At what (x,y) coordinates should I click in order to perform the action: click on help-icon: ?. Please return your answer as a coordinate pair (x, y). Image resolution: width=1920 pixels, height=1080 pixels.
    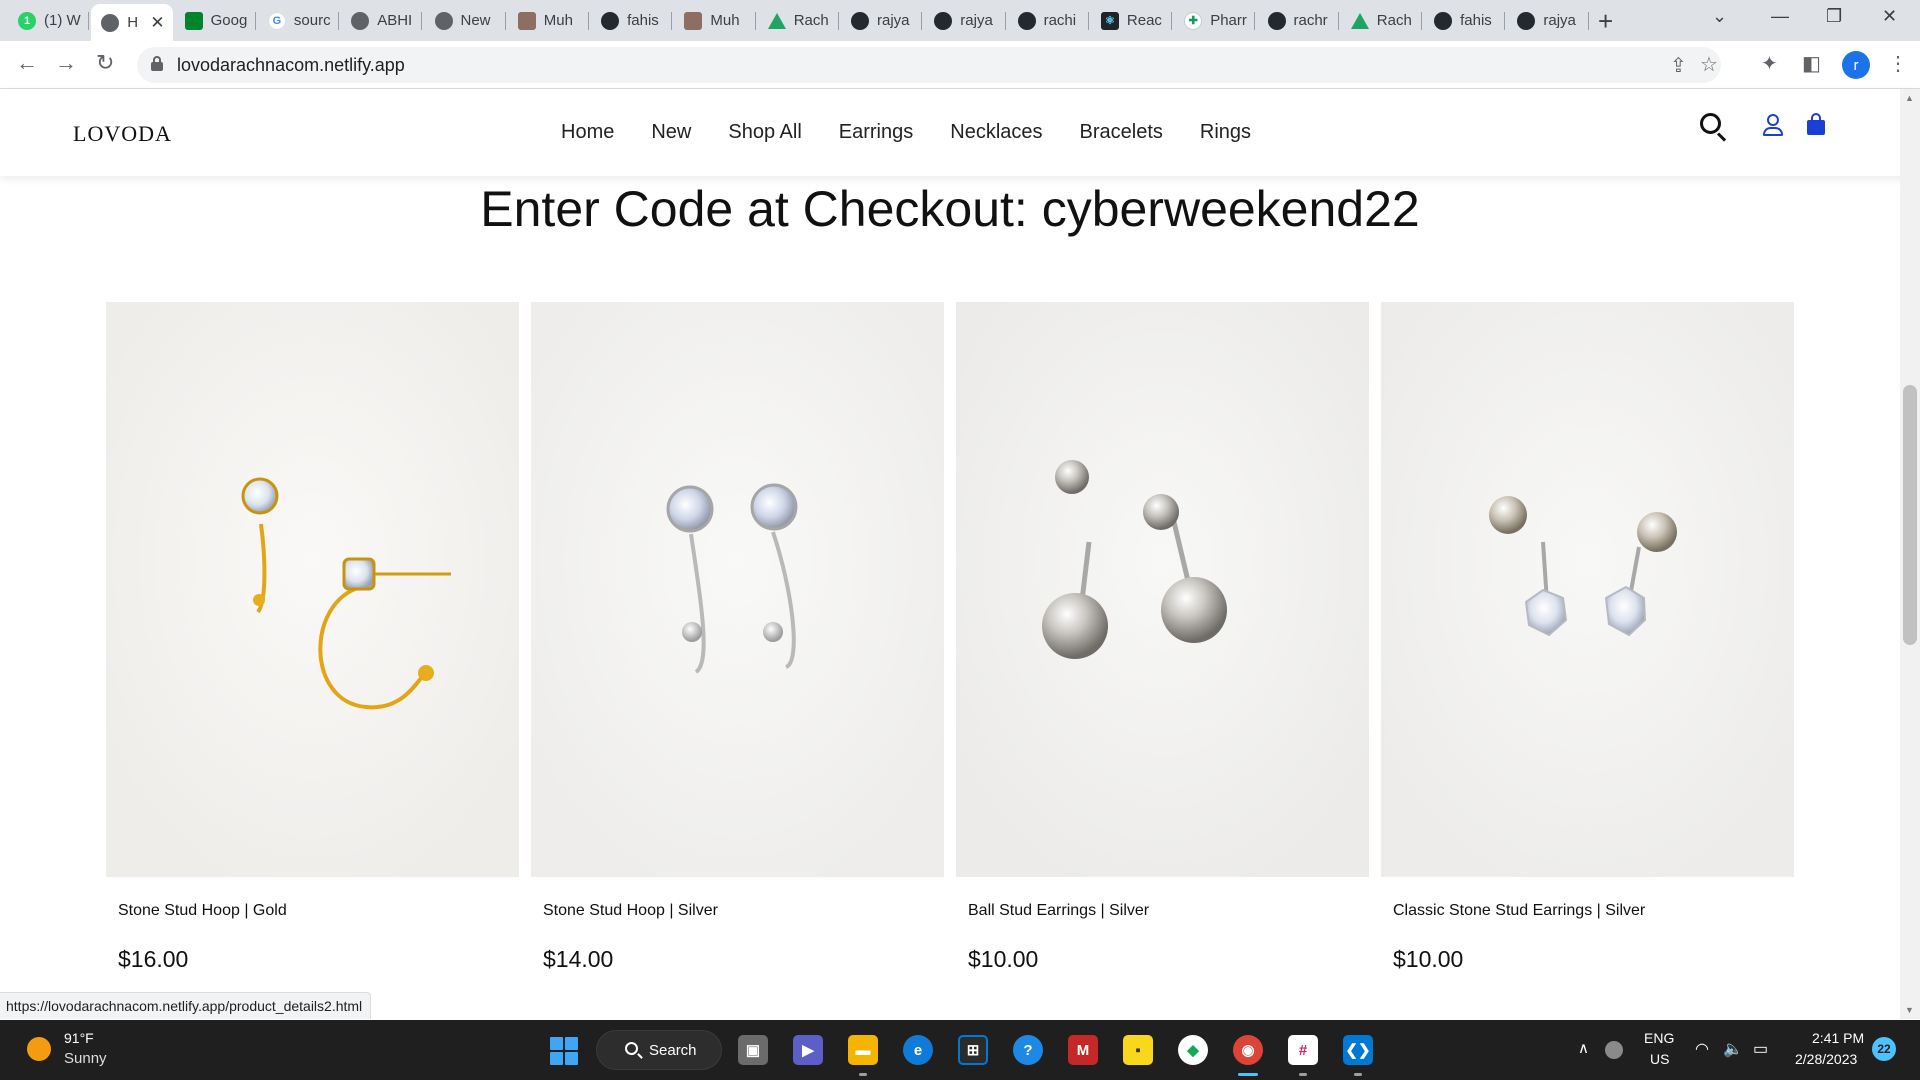
    Looking at the image, I should click on (1028, 1050).